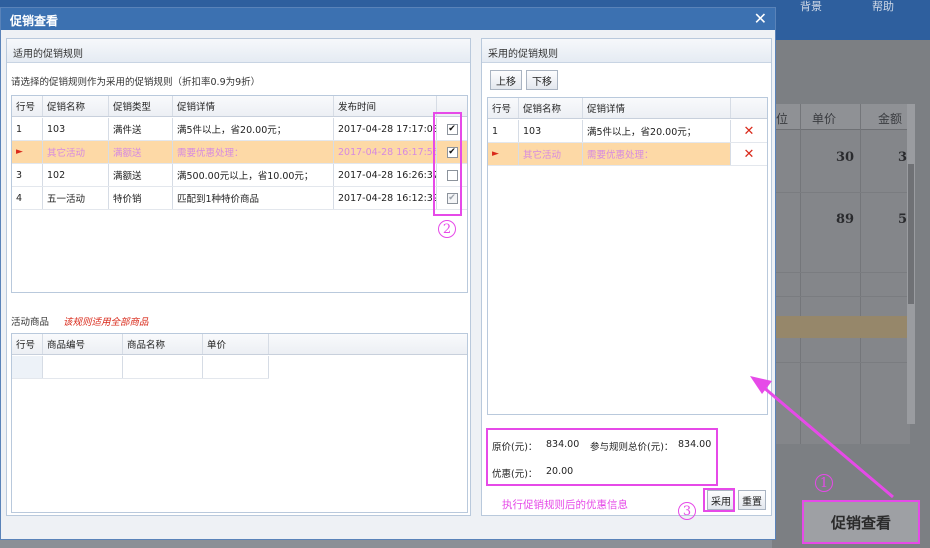 The image size is (930, 548). What do you see at coordinates (236, 367) in the screenshot?
I see `goods-price` at bounding box center [236, 367].